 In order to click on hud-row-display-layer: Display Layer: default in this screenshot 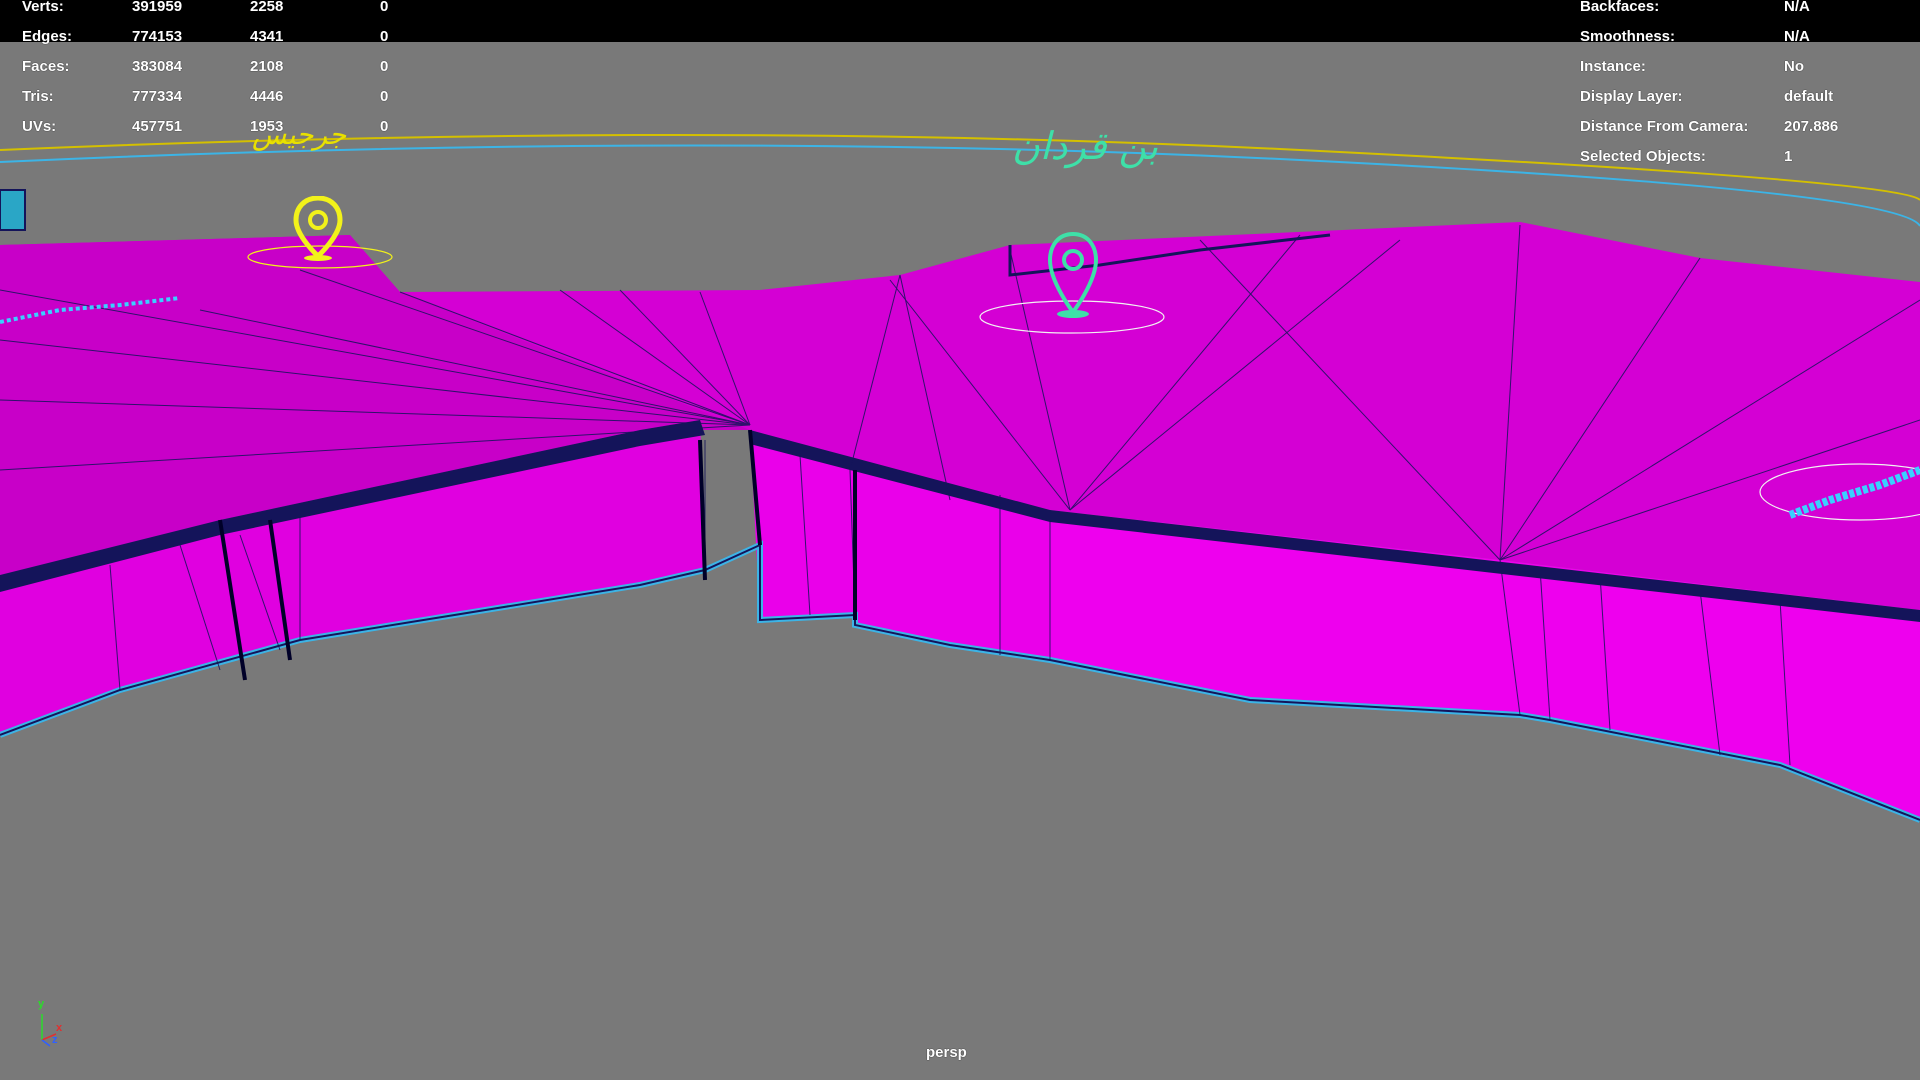, I will do `click(1747, 97)`.